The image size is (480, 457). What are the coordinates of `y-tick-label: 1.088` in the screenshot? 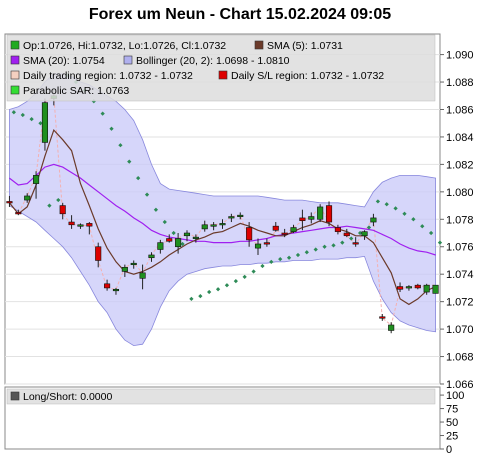 It's located at (460, 83).